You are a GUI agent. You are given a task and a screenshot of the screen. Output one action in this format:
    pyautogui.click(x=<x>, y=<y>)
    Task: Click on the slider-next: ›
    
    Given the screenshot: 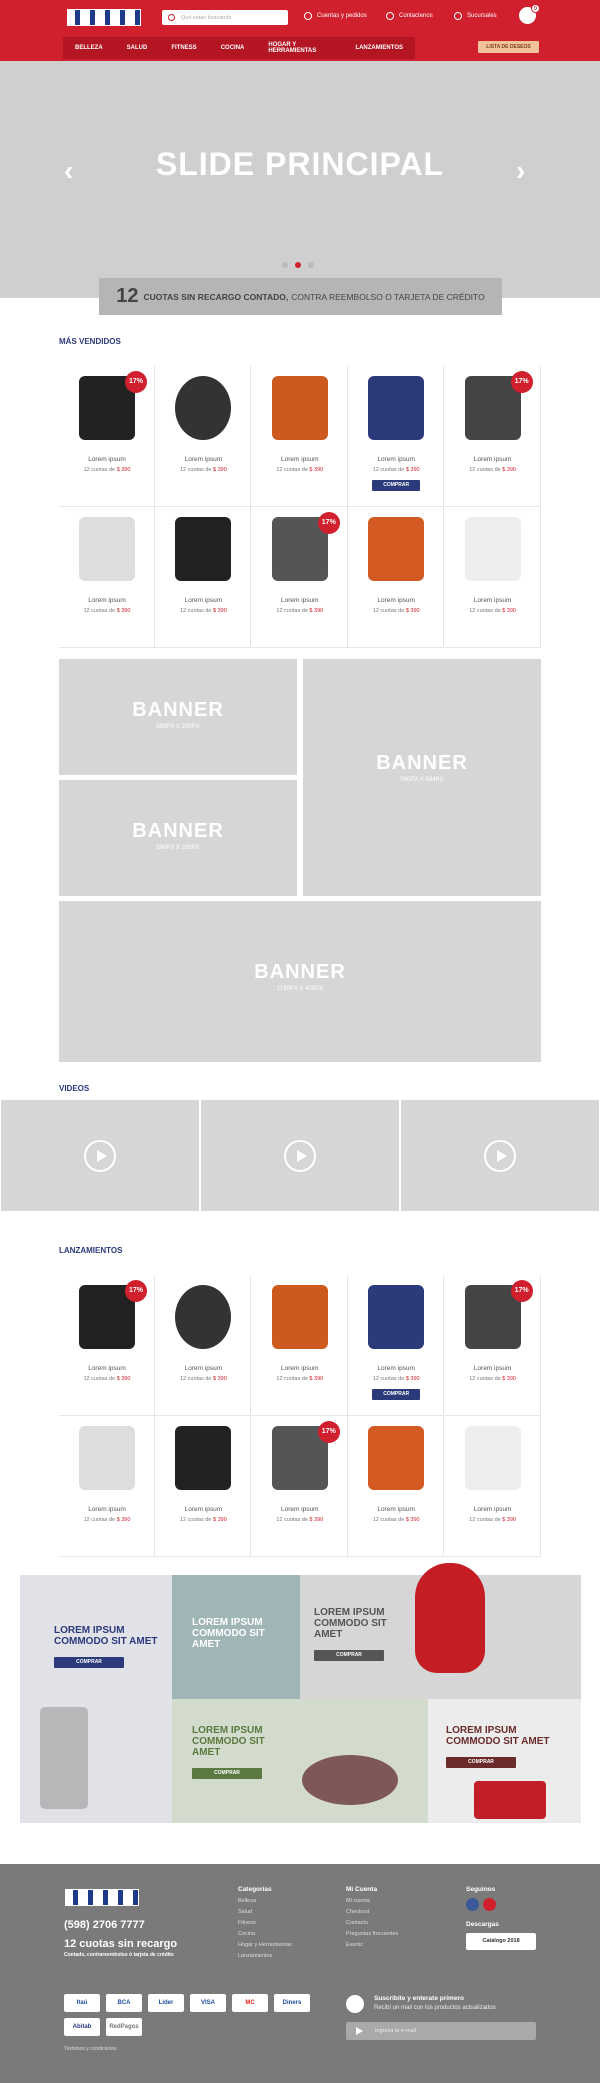 What is the action you would take?
    pyautogui.click(x=520, y=171)
    